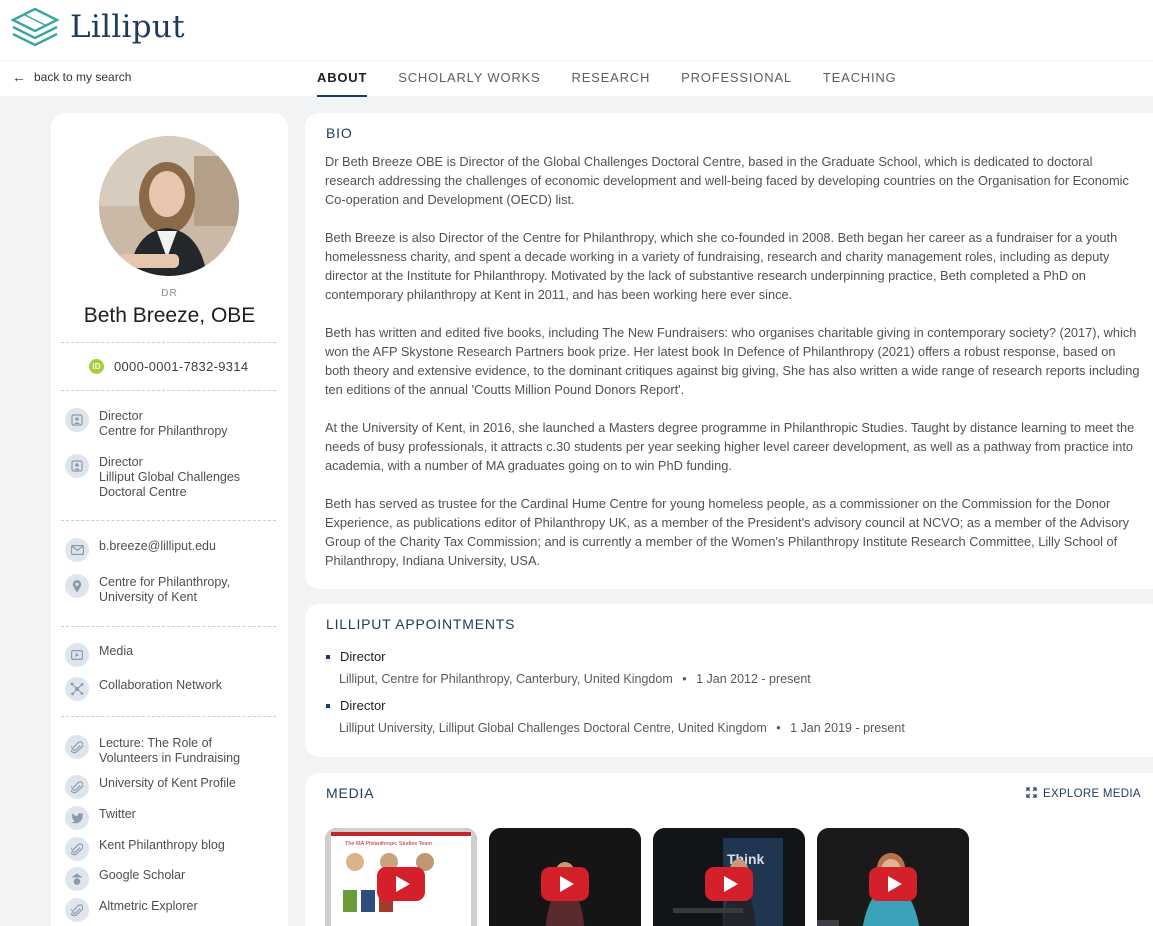  I want to click on explore-media-label: EXPLORE MEDIA, so click(1092, 794).